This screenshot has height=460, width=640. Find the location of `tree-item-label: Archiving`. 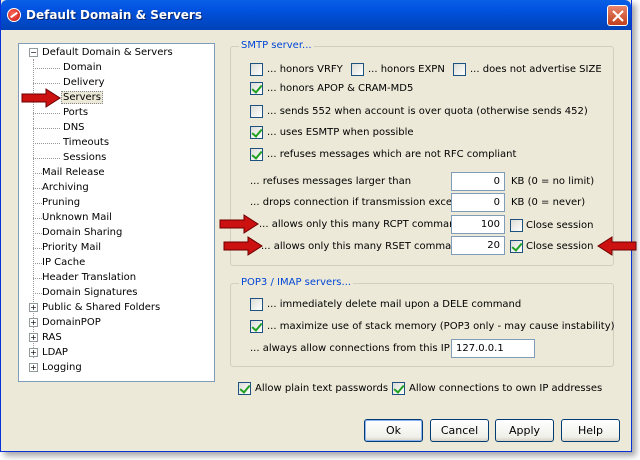

tree-item-label: Archiving is located at coordinates (65, 187).